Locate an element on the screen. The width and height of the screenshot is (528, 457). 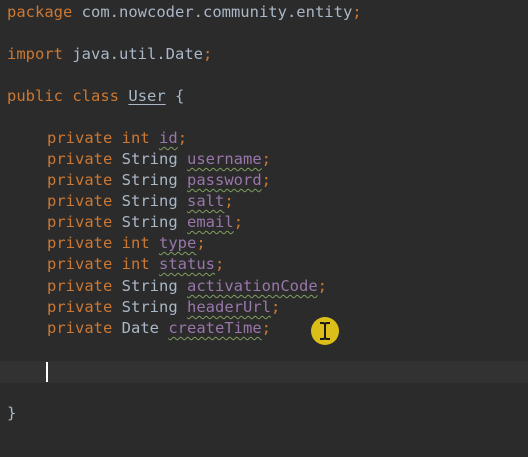
text-cursor-icon is located at coordinates (325, 331).